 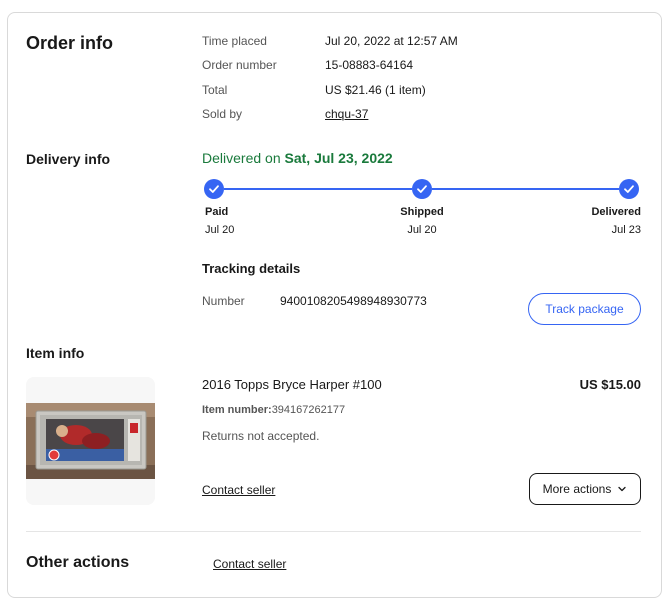 What do you see at coordinates (629, 189) in the screenshot?
I see `step-delivered-check-icon` at bounding box center [629, 189].